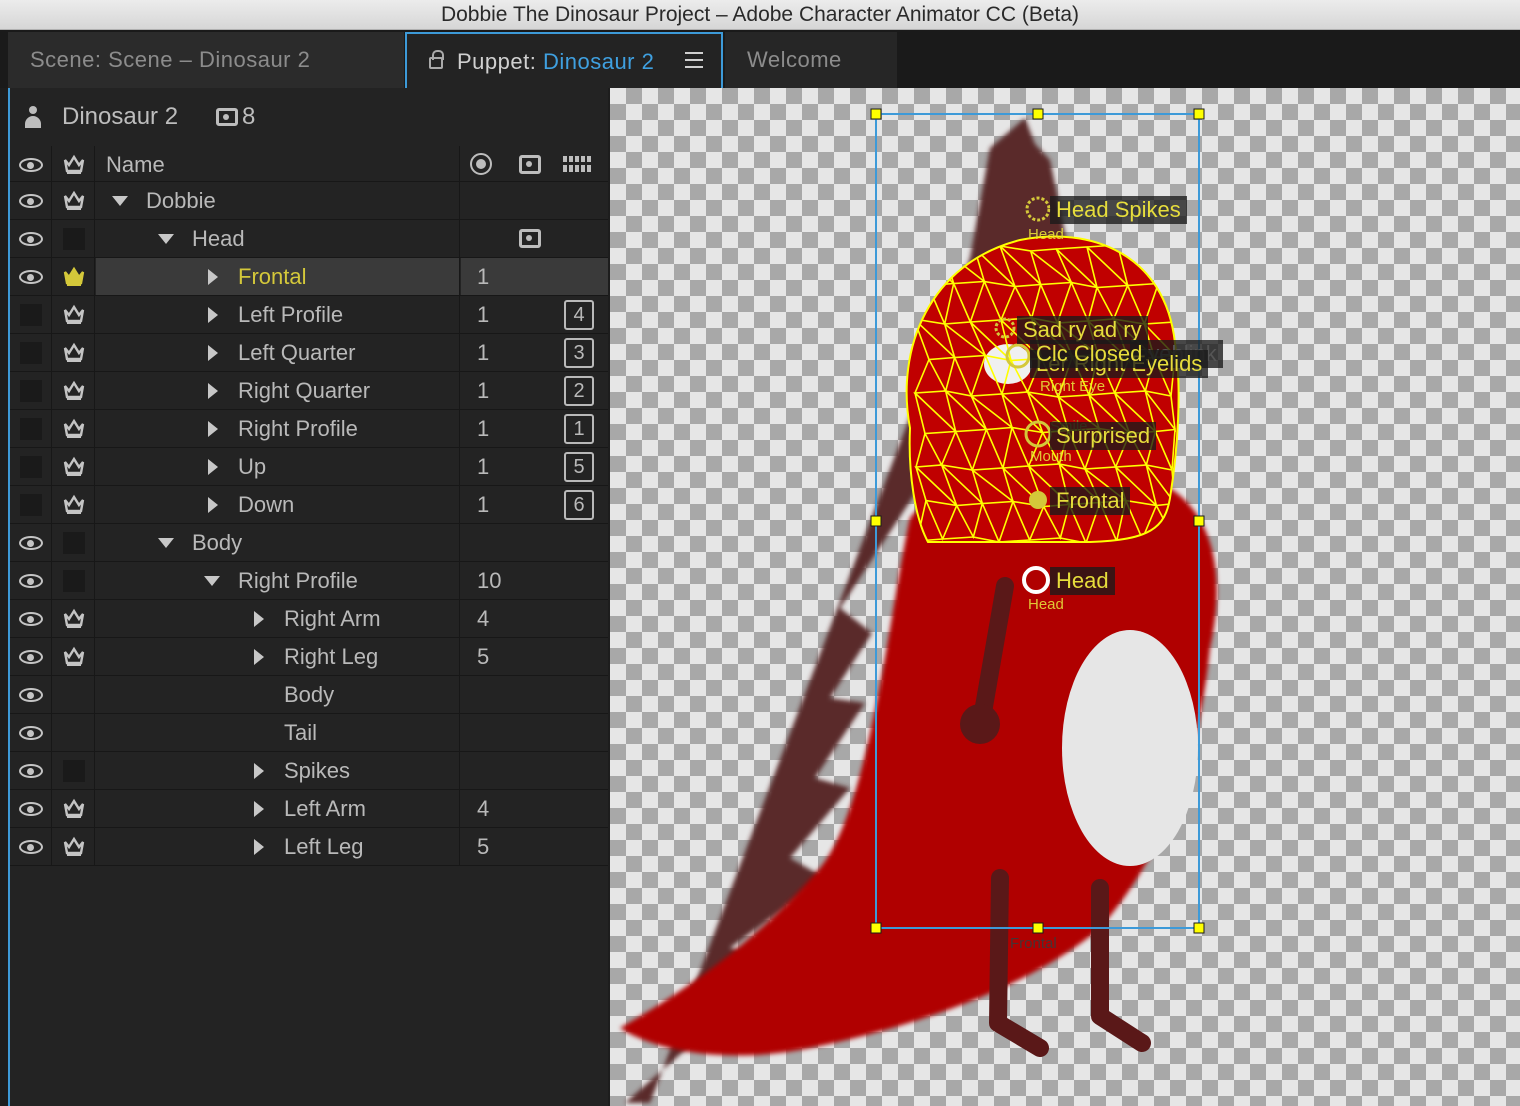 The height and width of the screenshot is (1106, 1520). Describe the element at coordinates (278, 542) in the screenshot. I see `layer-name-cell: Body` at that location.